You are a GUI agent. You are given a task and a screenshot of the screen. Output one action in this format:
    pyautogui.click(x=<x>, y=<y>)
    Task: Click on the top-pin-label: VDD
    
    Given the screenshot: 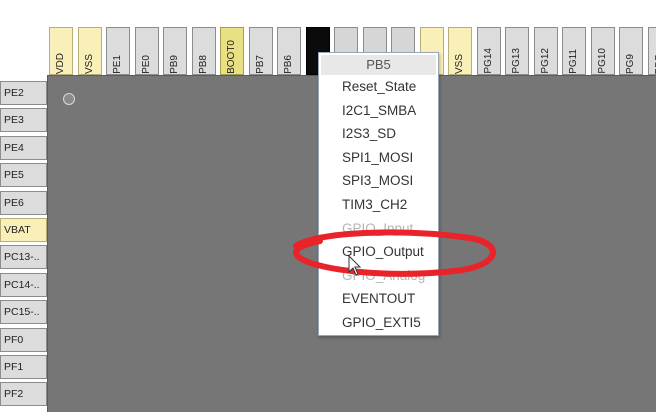 What is the action you would take?
    pyautogui.click(x=61, y=62)
    